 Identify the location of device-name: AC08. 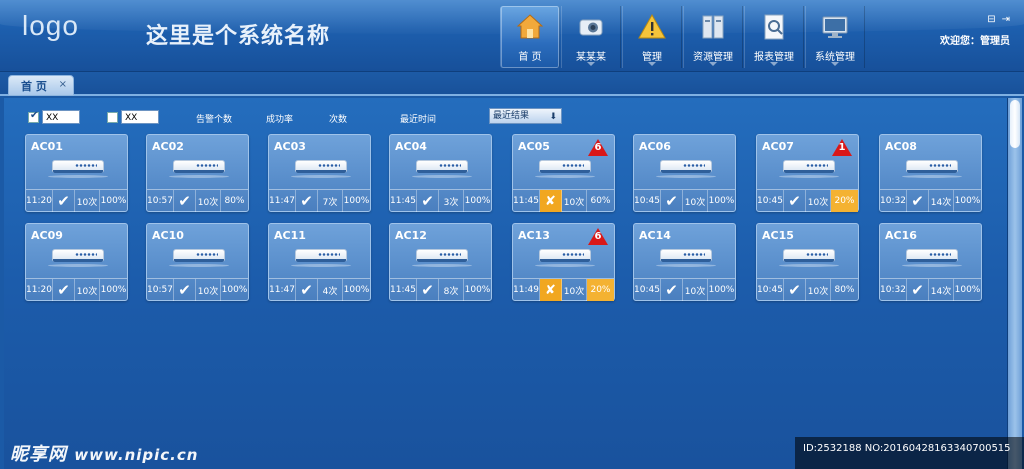
(901, 146).